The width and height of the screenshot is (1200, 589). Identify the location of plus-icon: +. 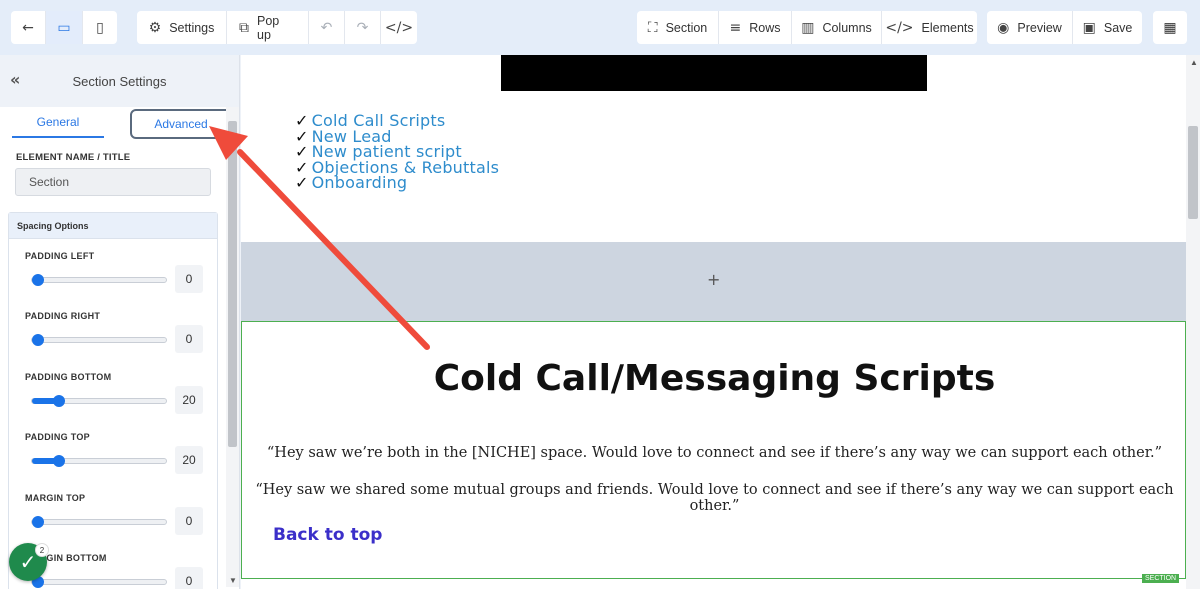
(713, 279).